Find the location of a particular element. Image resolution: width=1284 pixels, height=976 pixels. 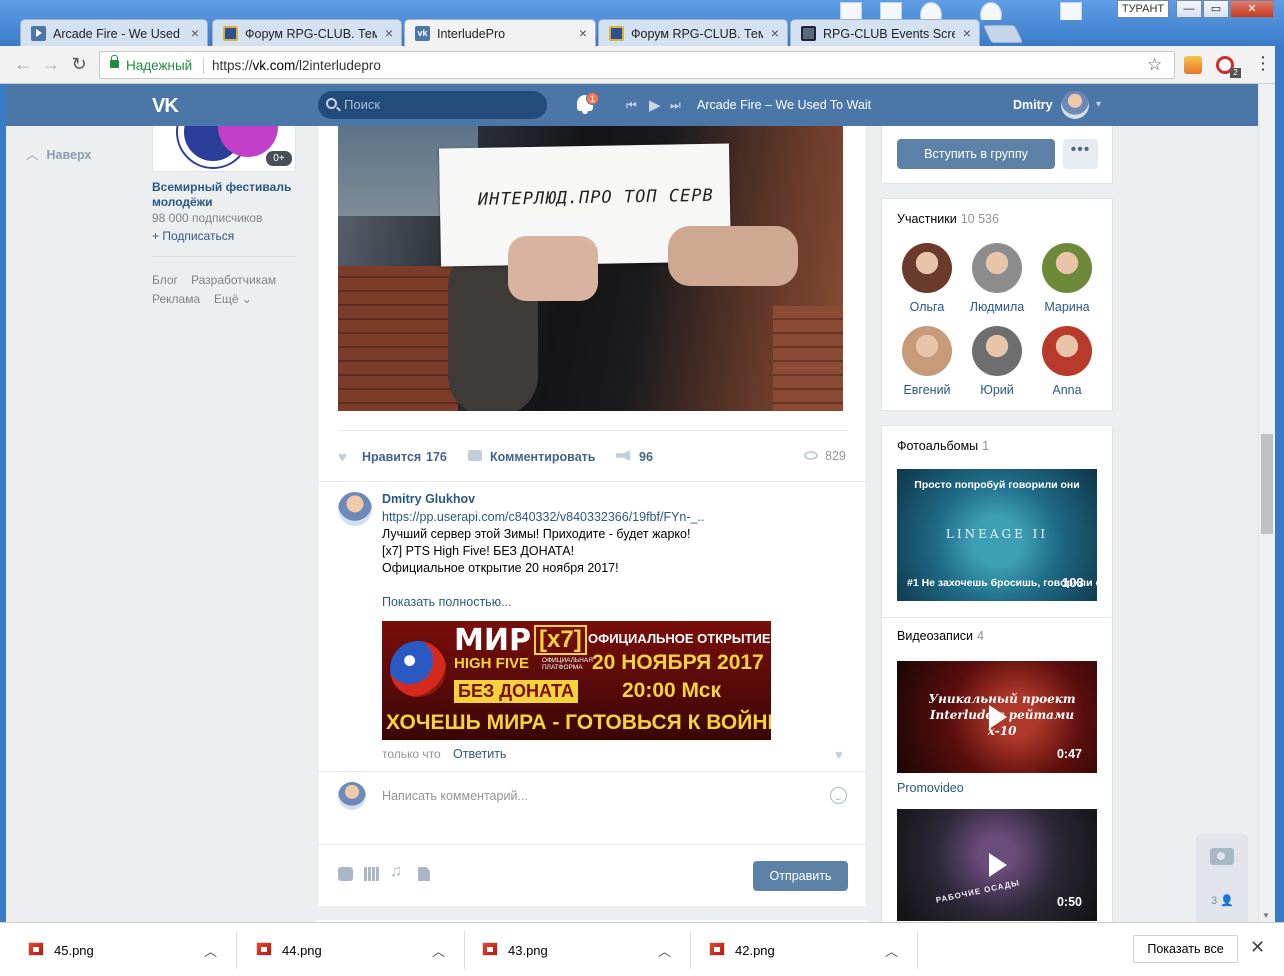

reply-link: Ответить is located at coordinates (479, 754).